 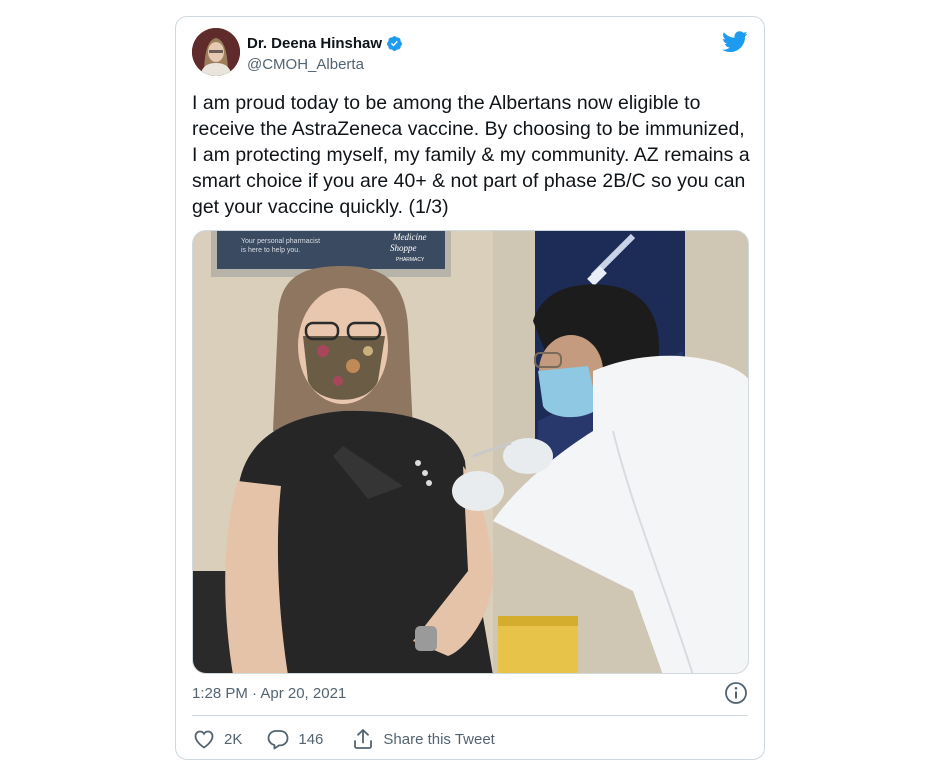 I want to click on share-button: Share this Tweet, so click(x=423, y=739).